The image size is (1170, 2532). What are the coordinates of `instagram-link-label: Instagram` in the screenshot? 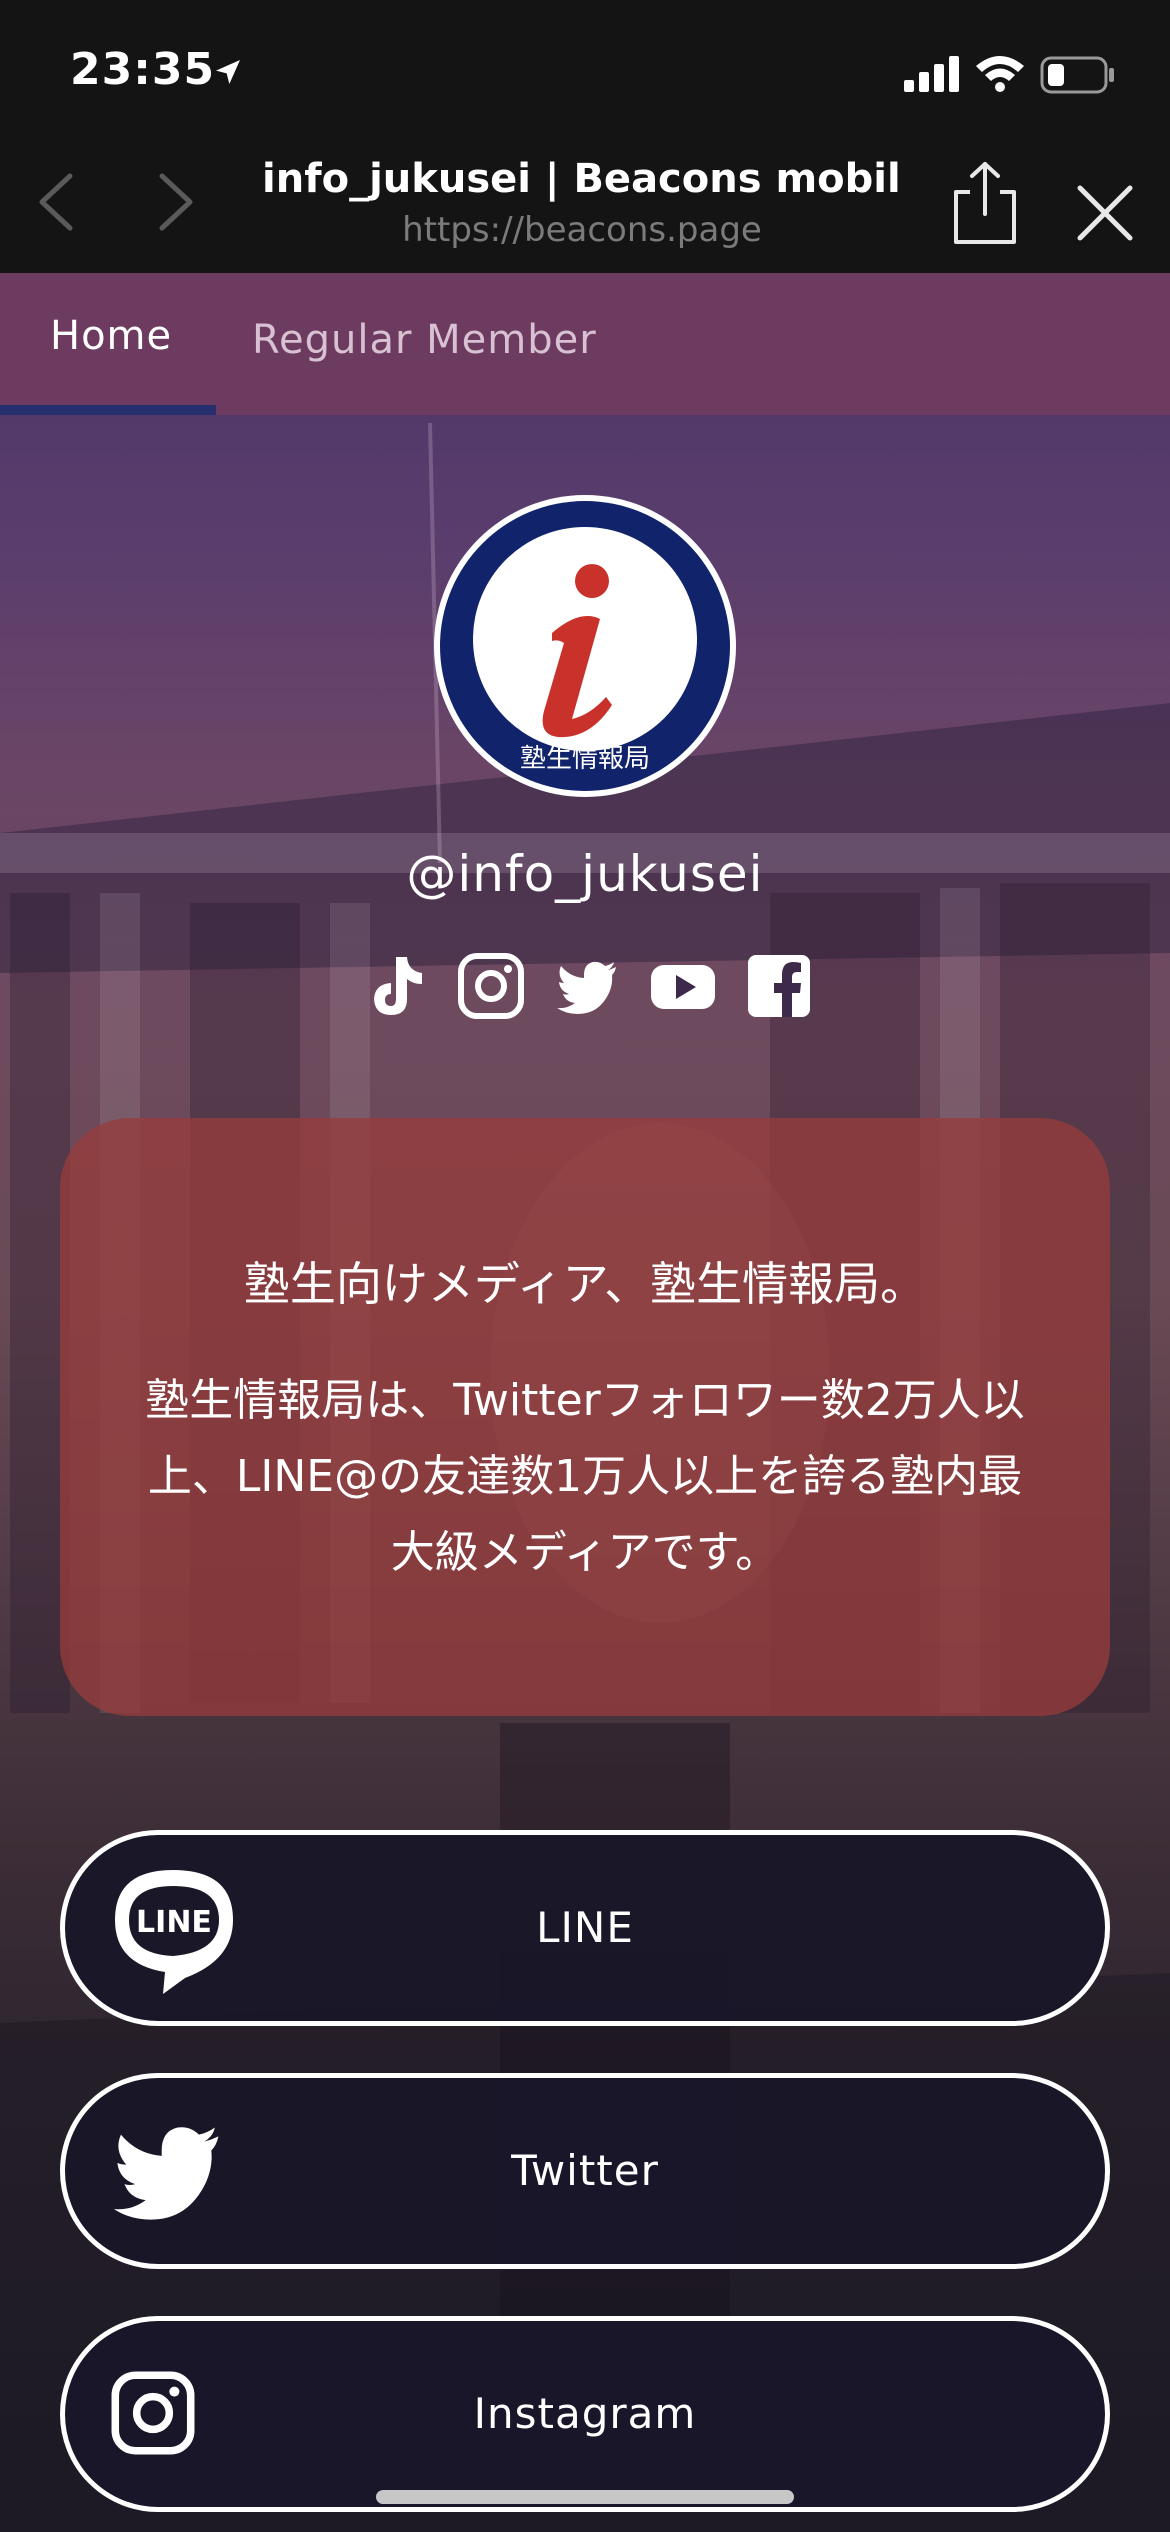 It's located at (585, 2413).